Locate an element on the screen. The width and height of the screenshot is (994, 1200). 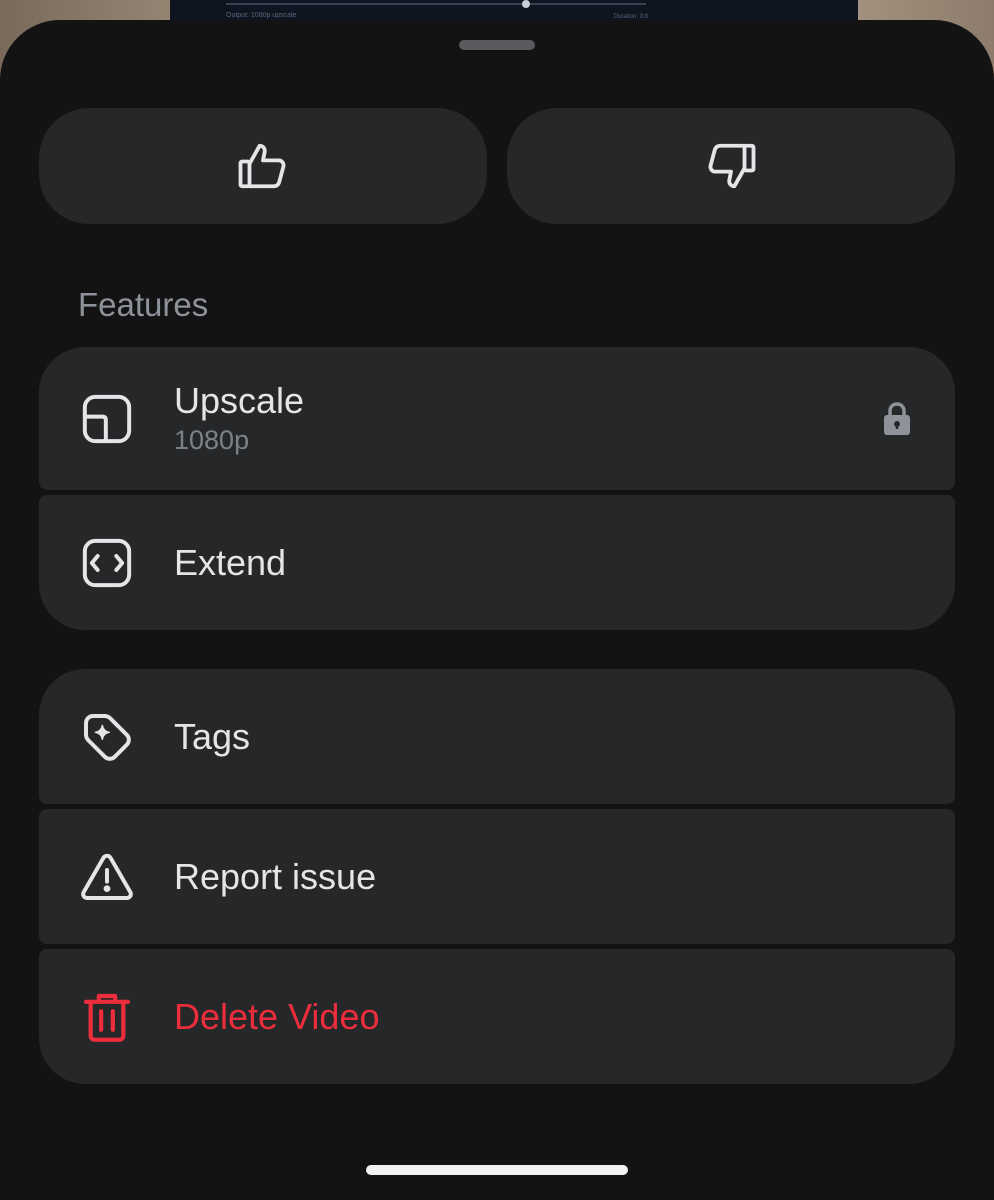
background-output-text: Output: 1080p upscale is located at coordinates (261, 15).